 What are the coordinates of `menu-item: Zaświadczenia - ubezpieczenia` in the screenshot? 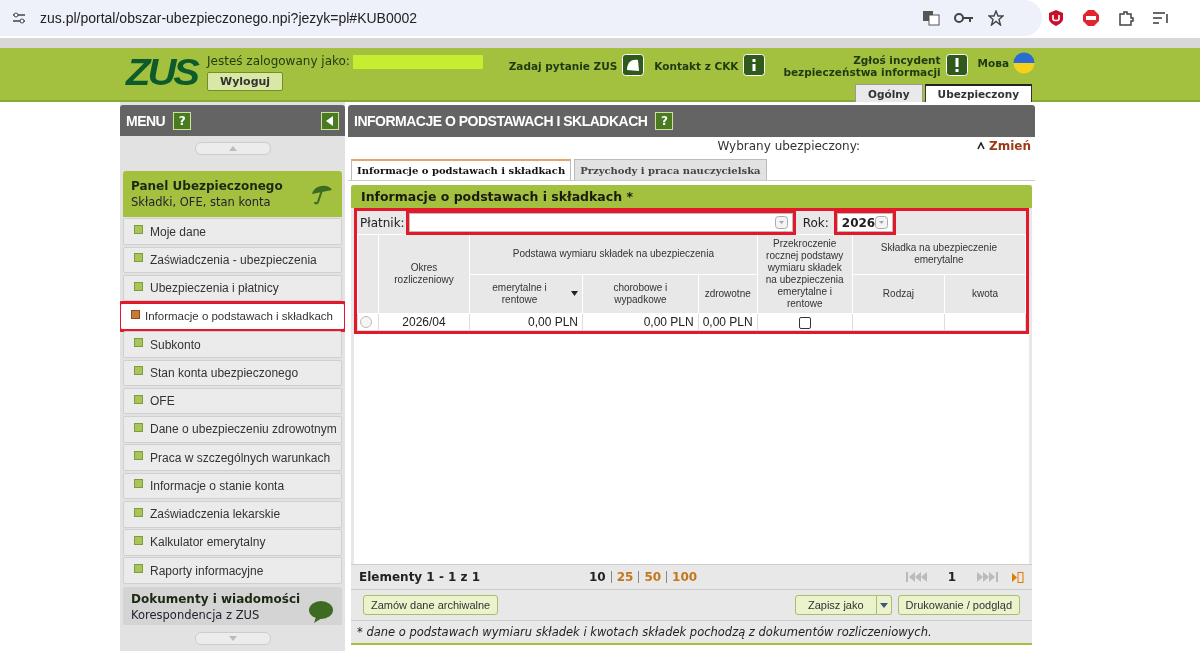 It's located at (232, 260).